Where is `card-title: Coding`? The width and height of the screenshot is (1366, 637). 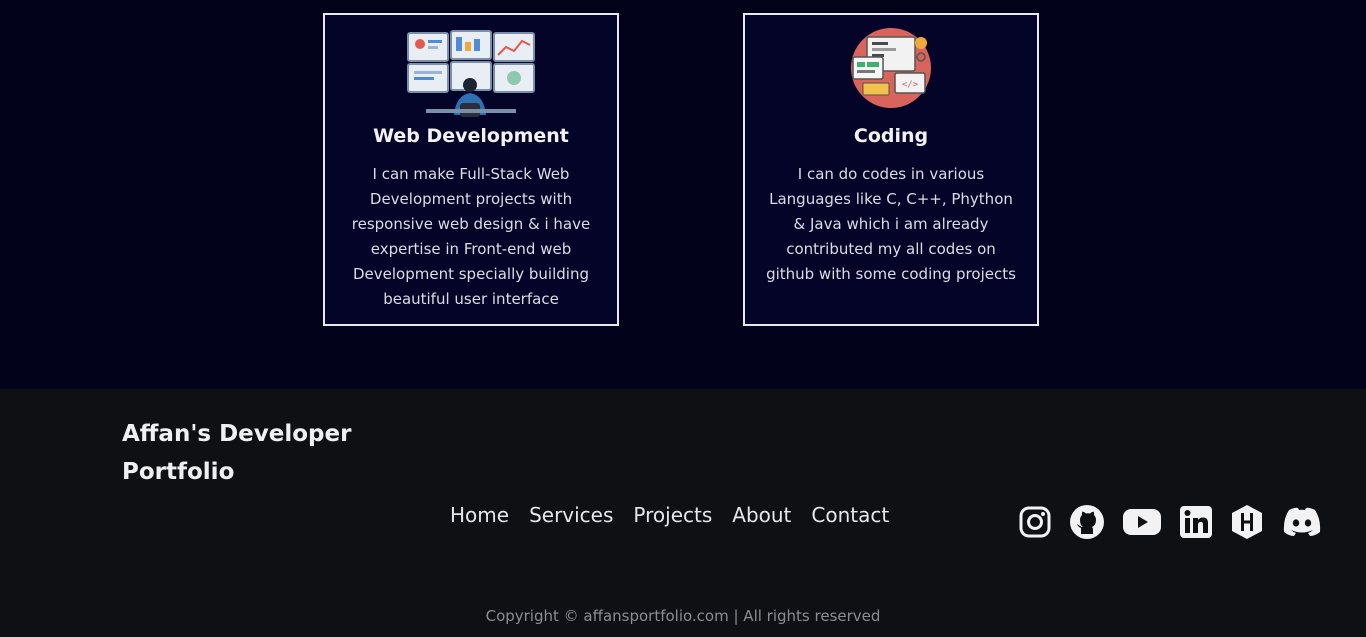 card-title: Coding is located at coordinates (891, 136).